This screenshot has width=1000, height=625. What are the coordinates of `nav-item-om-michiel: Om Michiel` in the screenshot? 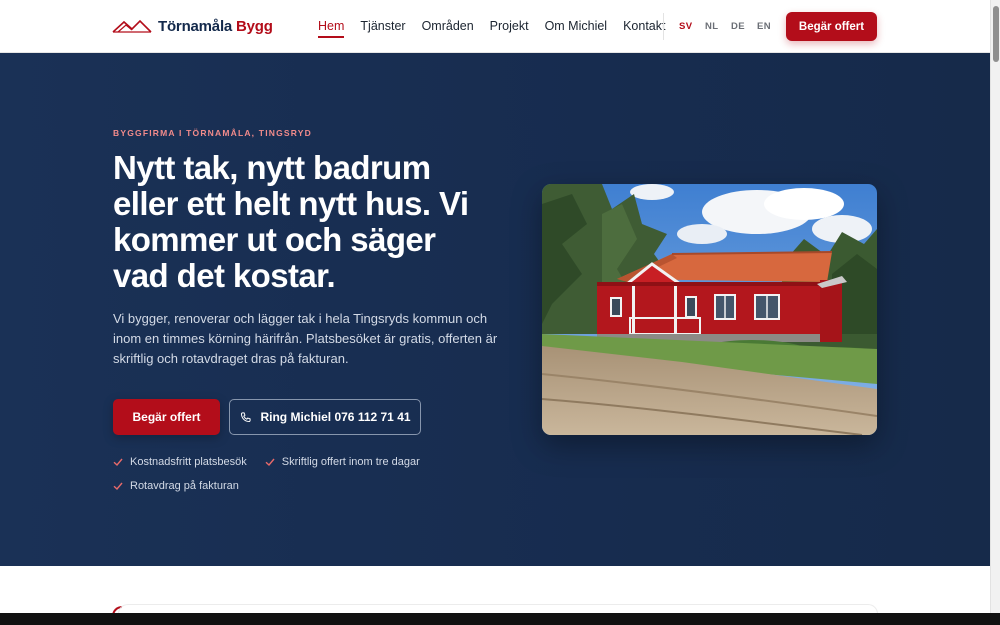 It's located at (576, 29).